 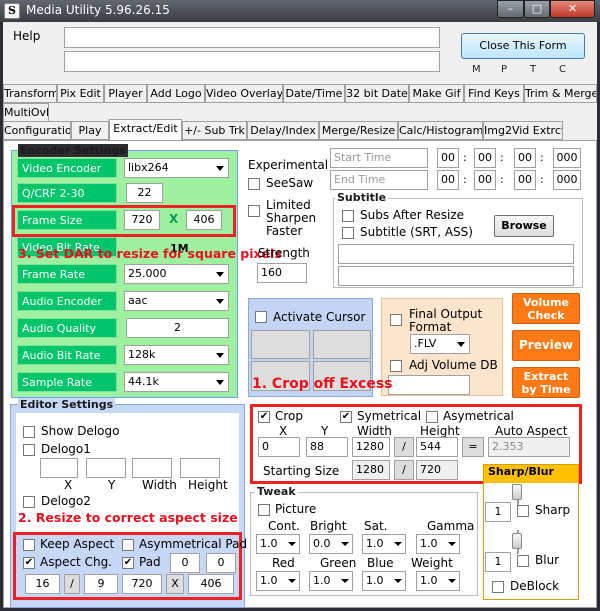 What do you see at coordinates (523, 130) in the screenshot?
I see `tab-img2vid: Img2Vid Extrct` at bounding box center [523, 130].